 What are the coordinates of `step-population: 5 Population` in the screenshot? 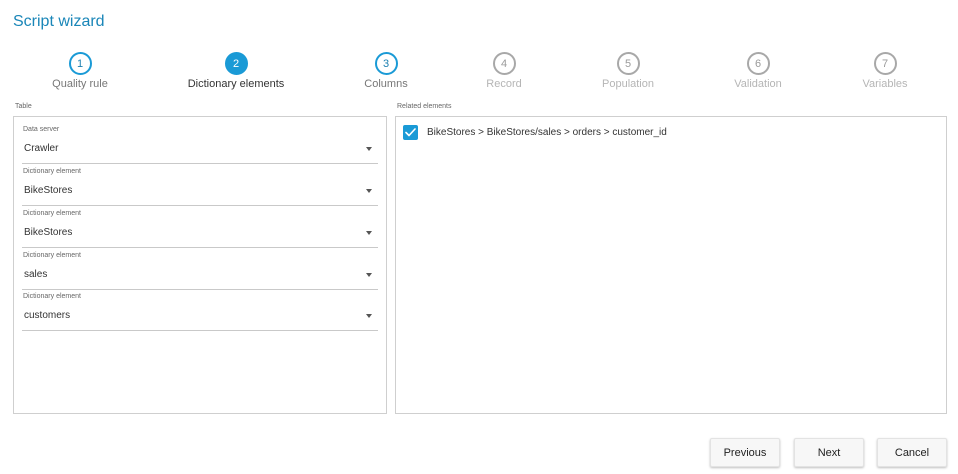 It's located at (628, 71).